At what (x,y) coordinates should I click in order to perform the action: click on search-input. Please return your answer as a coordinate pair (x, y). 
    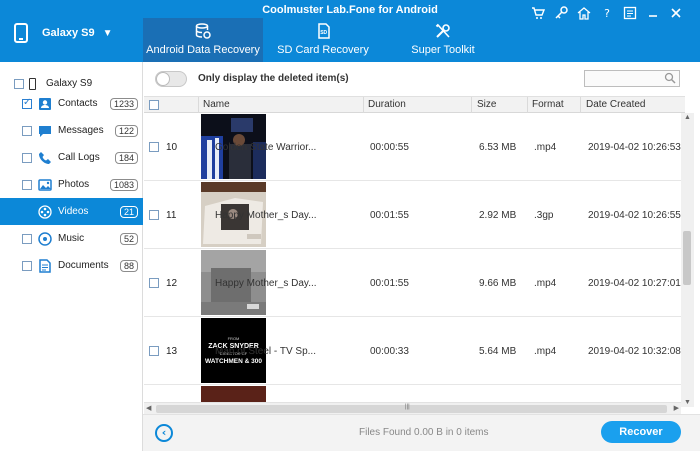
    Looking at the image, I should click on (632, 78).